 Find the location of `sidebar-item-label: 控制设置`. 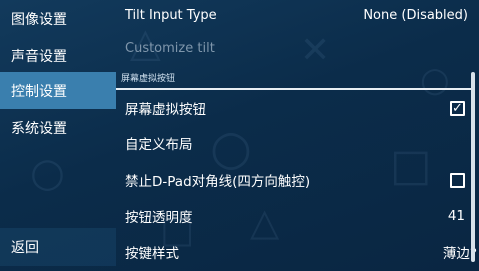

sidebar-item-label: 控制设置 is located at coordinates (39, 91).